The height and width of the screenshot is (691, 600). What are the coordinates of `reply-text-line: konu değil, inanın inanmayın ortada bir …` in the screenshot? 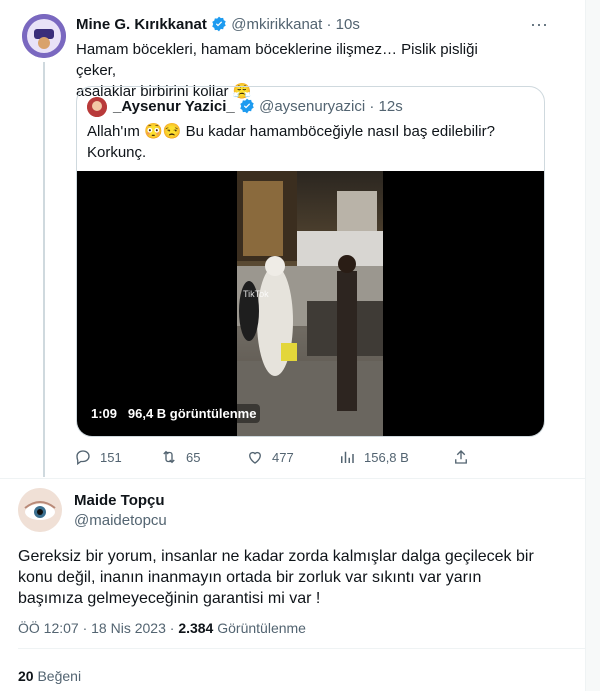 It's located at (250, 577).